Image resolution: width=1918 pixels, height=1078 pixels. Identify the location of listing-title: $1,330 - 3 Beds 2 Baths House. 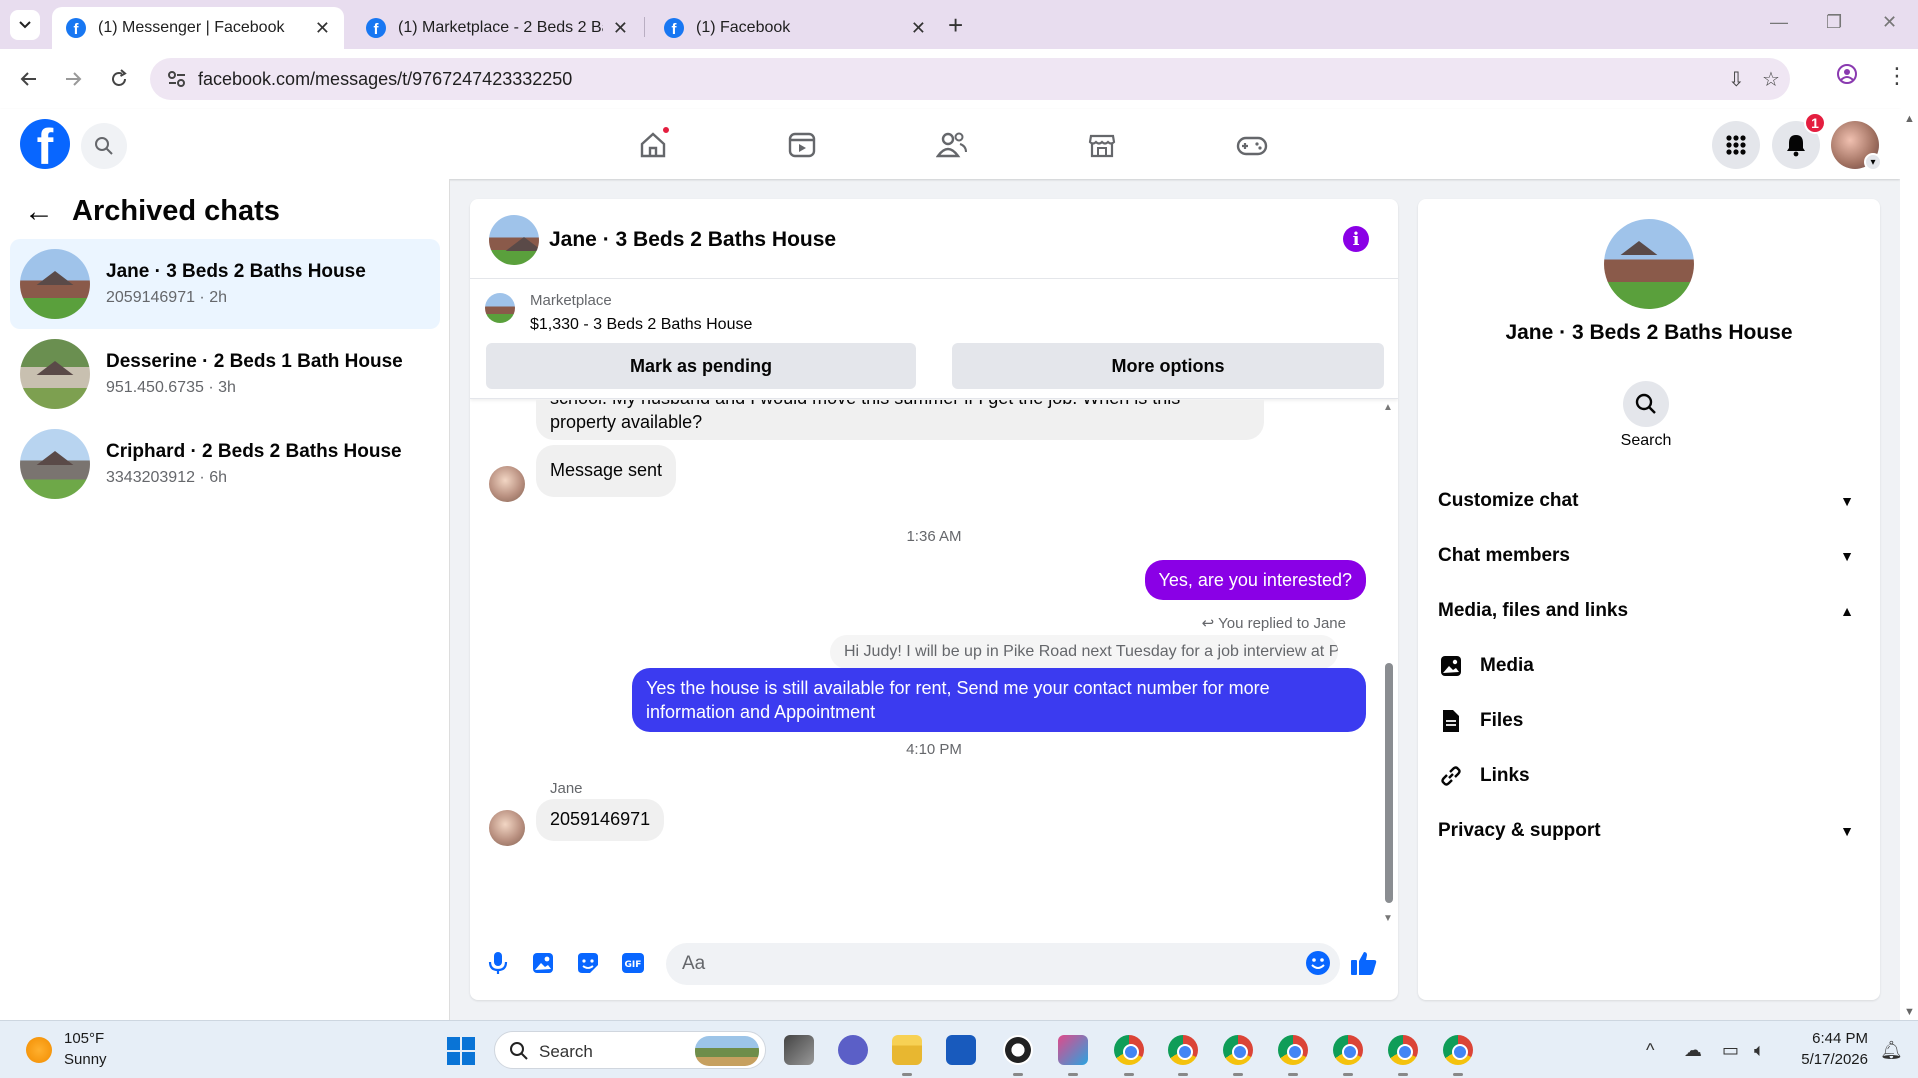
(641, 325).